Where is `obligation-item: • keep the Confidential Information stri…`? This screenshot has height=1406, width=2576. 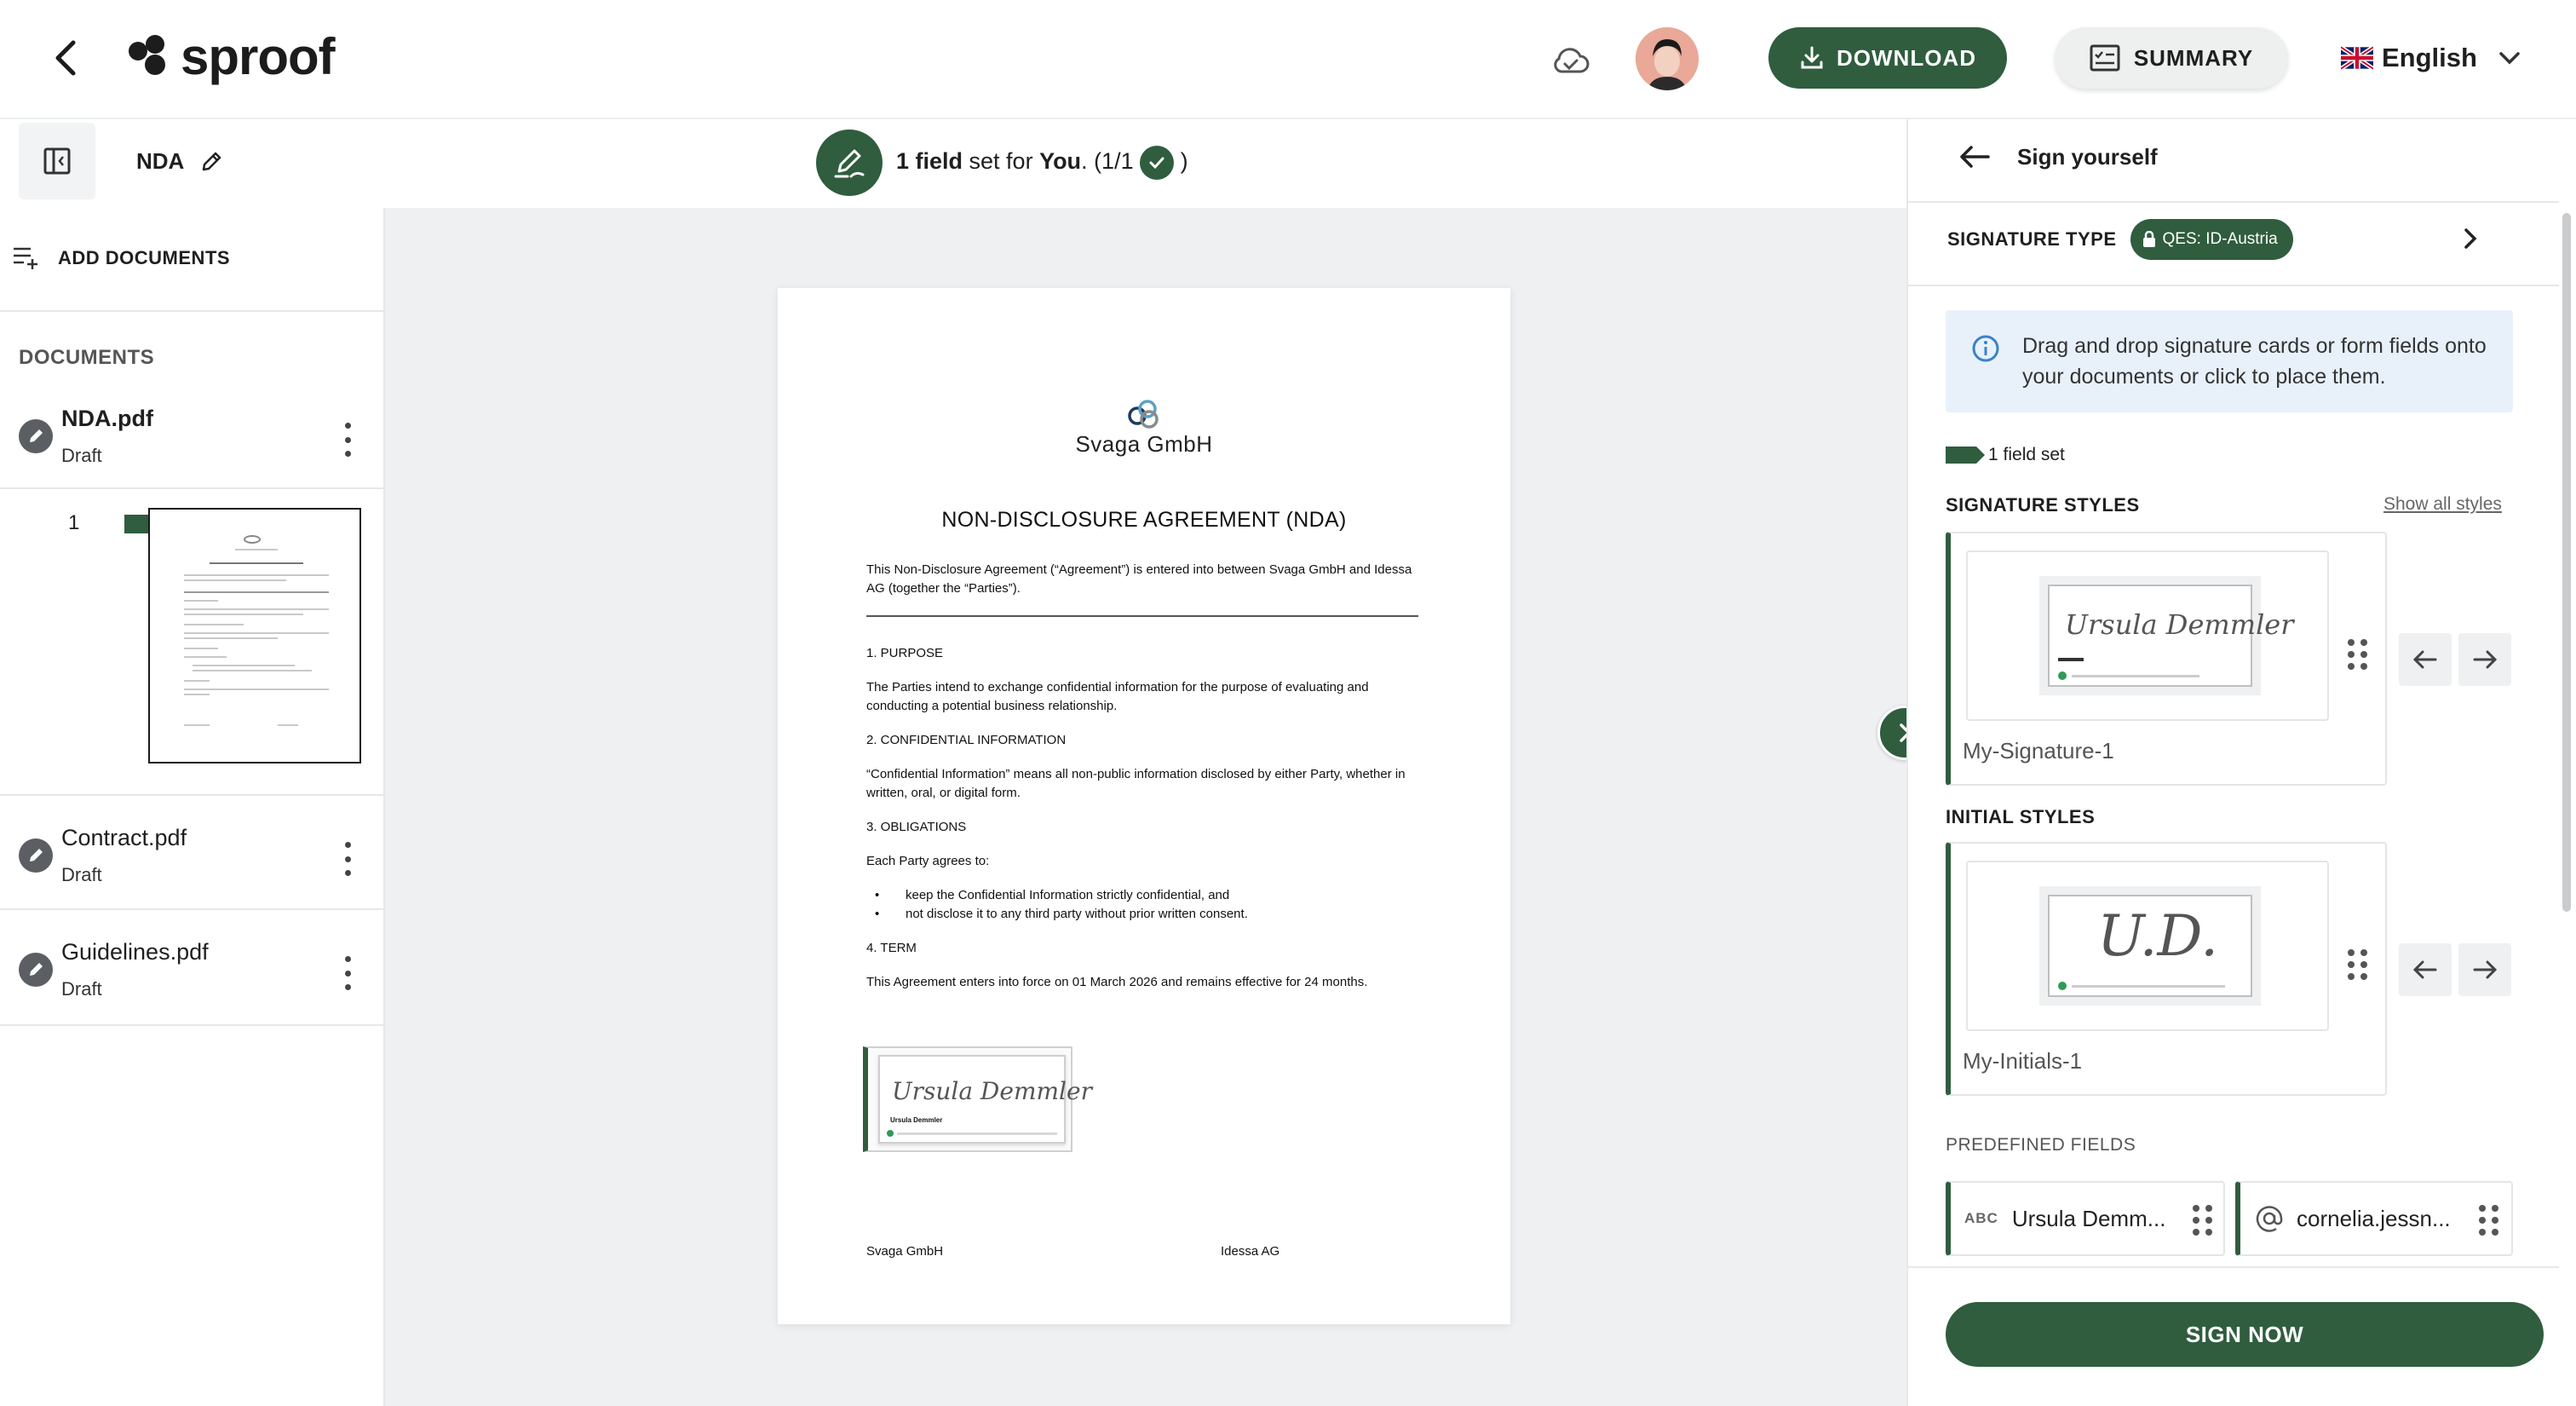 obligation-item: • keep the Confidential Information stri… is located at coordinates (1053, 895).